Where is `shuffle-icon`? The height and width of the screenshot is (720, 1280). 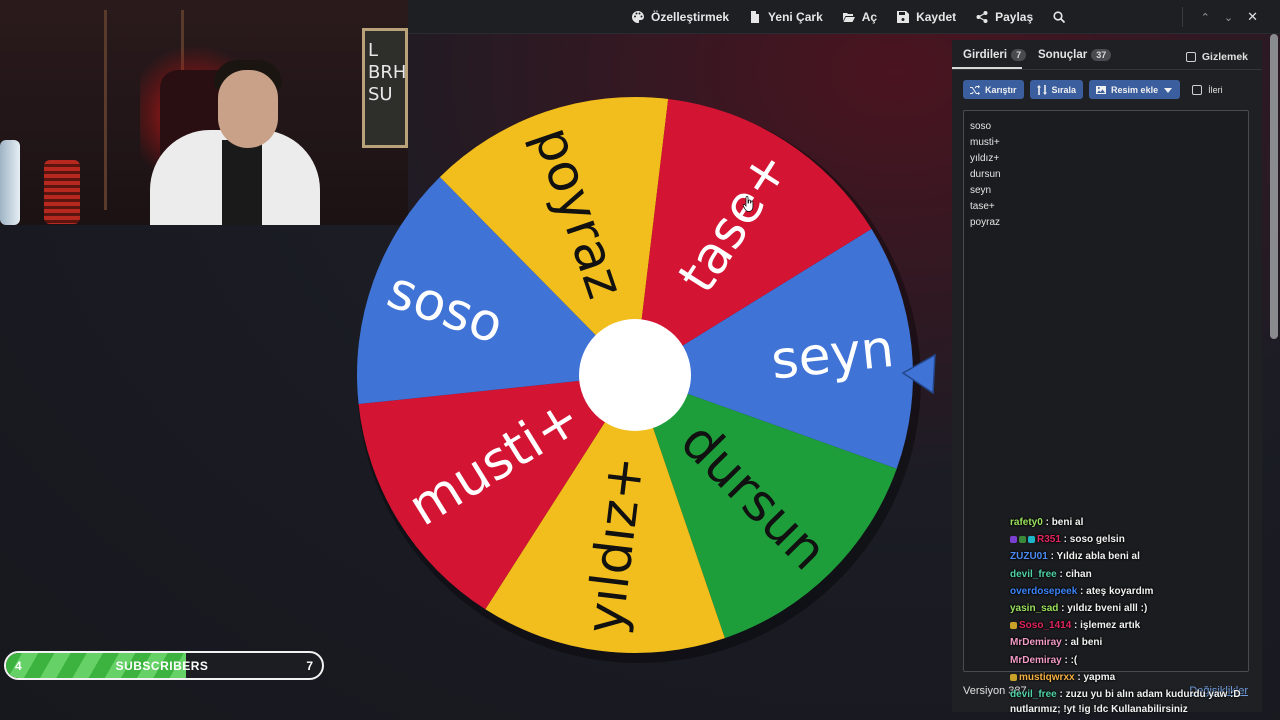
shuffle-icon is located at coordinates (975, 89).